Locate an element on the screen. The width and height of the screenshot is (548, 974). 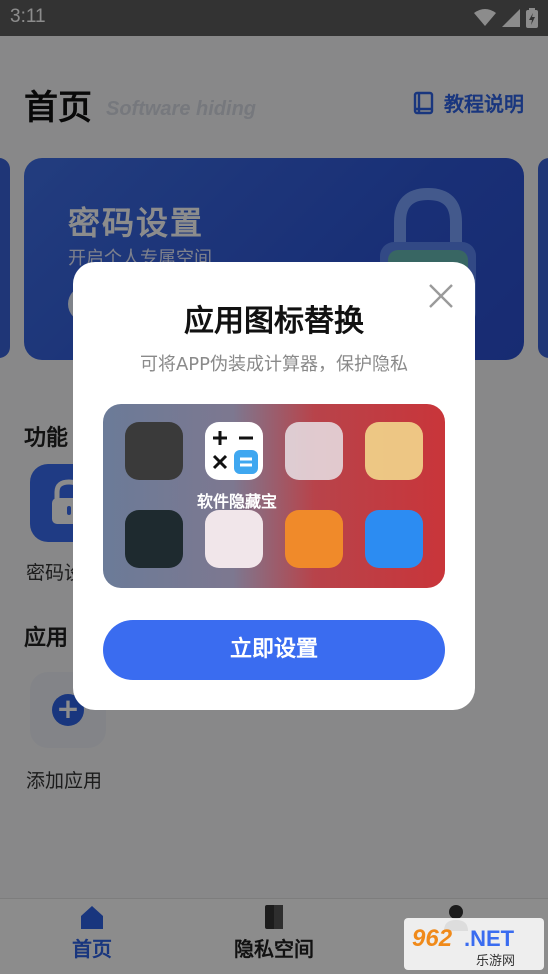
dialog-title: 应用图标替换 is located at coordinates (274, 321).